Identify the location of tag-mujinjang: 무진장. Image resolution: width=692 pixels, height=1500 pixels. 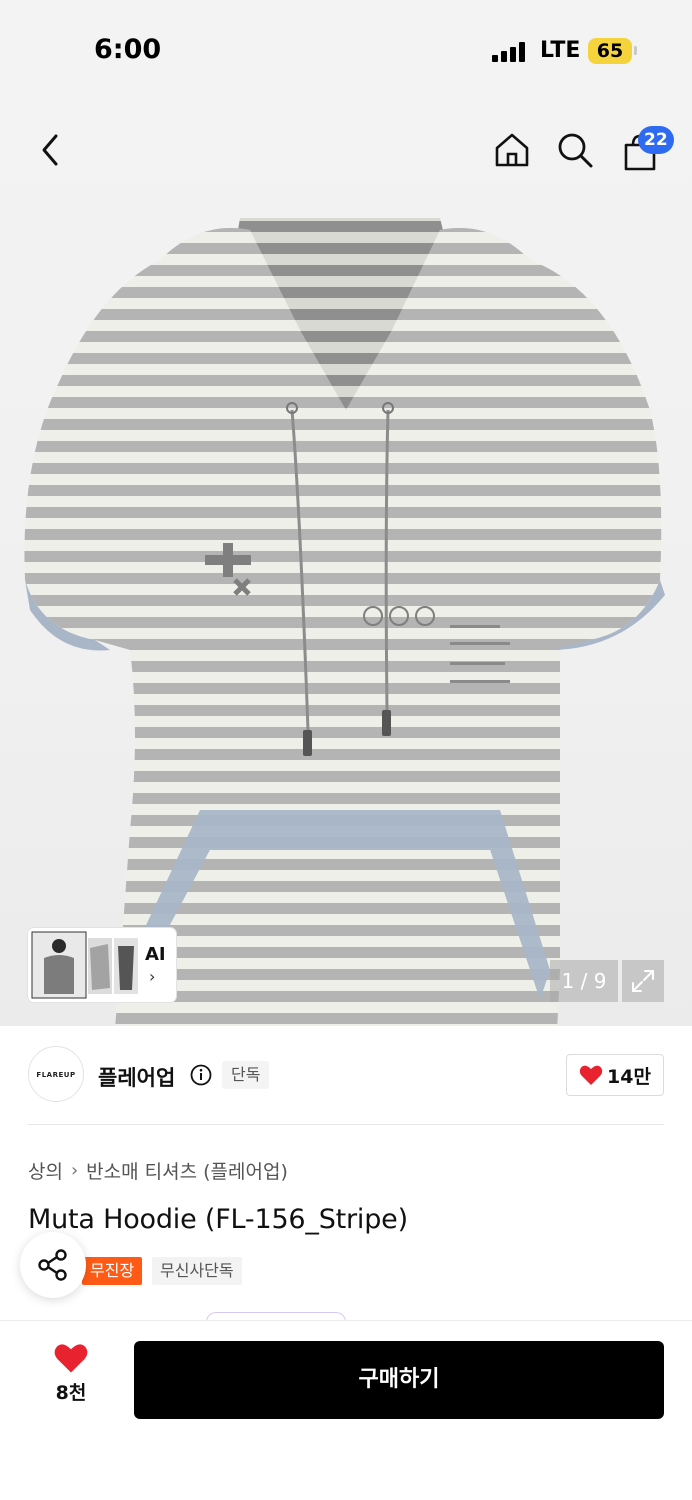
(112, 1271).